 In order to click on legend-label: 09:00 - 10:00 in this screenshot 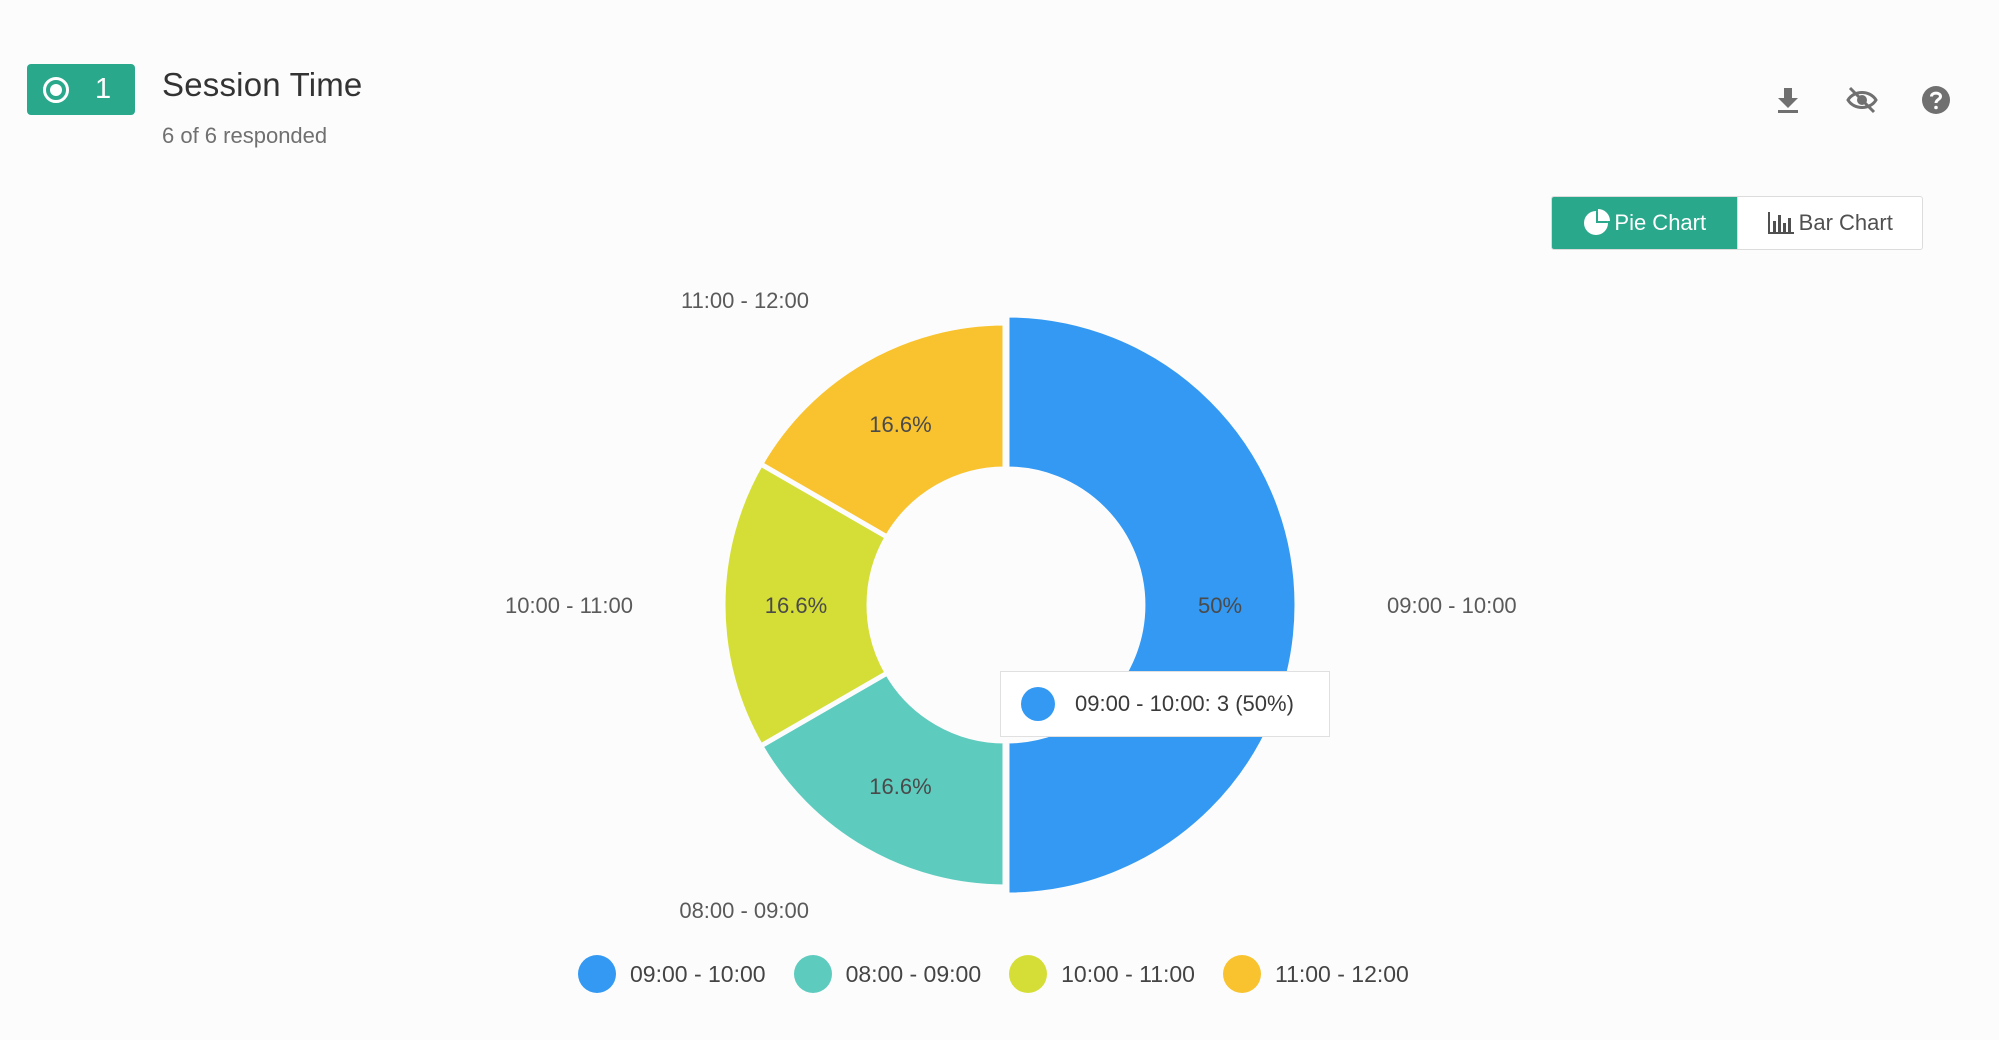, I will do `click(698, 973)`.